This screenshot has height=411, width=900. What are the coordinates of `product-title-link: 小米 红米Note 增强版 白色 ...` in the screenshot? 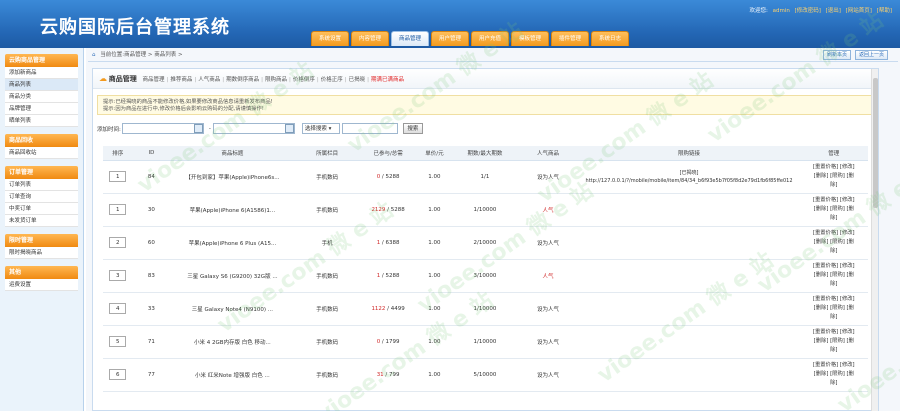 It's located at (232, 375).